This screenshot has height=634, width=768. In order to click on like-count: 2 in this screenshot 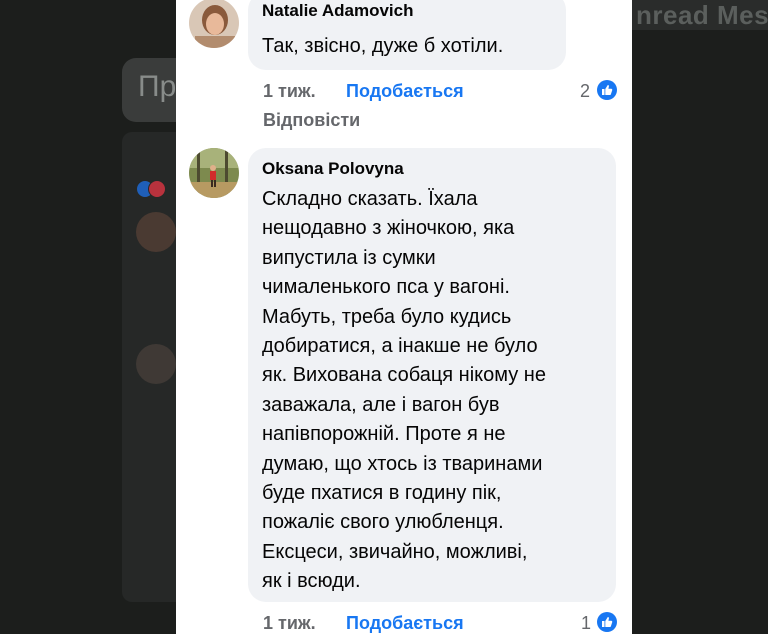, I will do `click(585, 91)`.